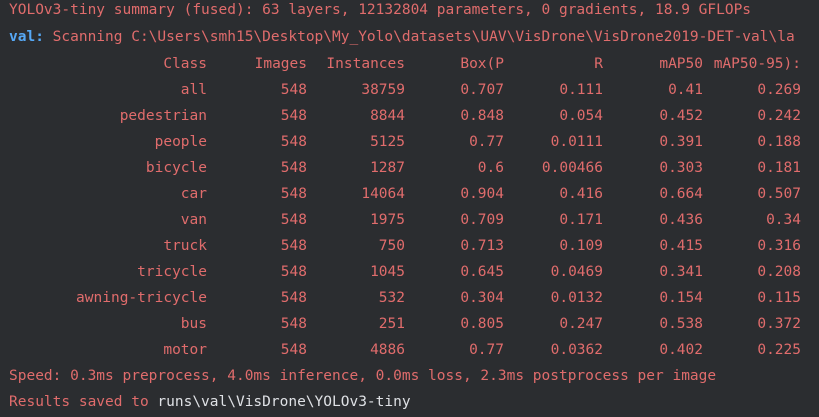 This screenshot has width=819, height=417. What do you see at coordinates (409, 324) in the screenshot?
I see `table-row: bus 548 251 0.805 0.247 0.538 0.372` at bounding box center [409, 324].